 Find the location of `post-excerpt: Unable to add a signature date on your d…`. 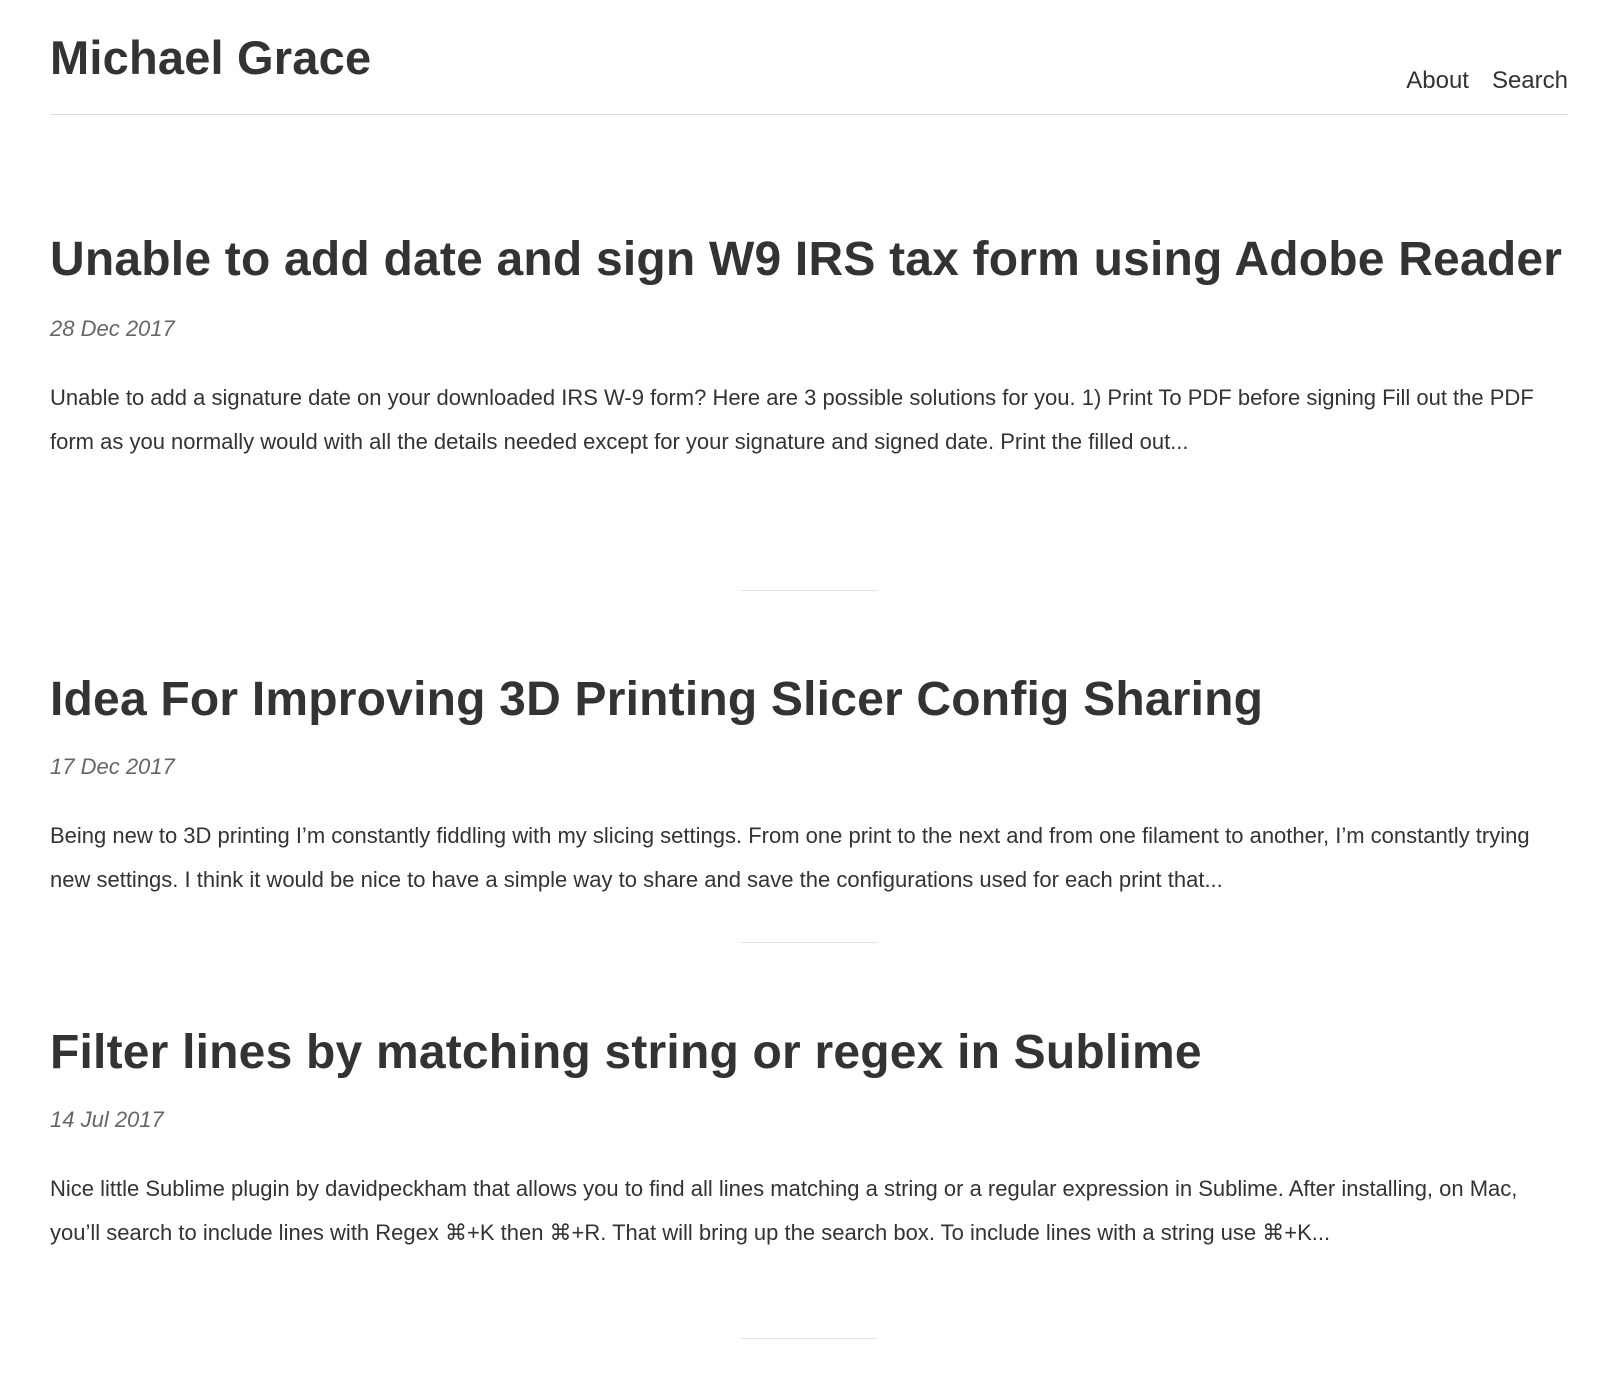

post-excerpt: Unable to add a signature date on your d… is located at coordinates (792, 419).